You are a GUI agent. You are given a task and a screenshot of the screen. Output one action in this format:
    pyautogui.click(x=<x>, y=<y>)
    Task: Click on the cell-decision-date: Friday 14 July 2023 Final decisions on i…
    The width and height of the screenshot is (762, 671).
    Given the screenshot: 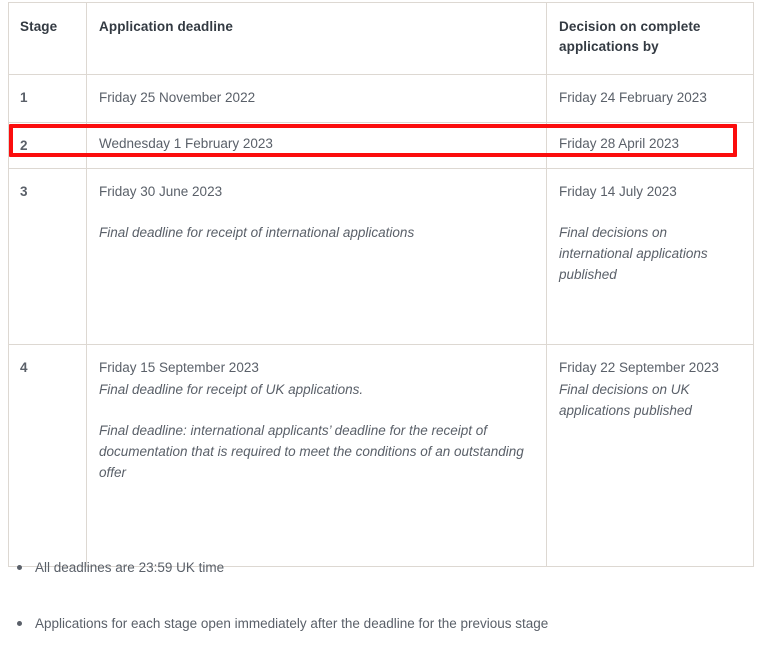 What is the action you would take?
    pyautogui.click(x=650, y=256)
    